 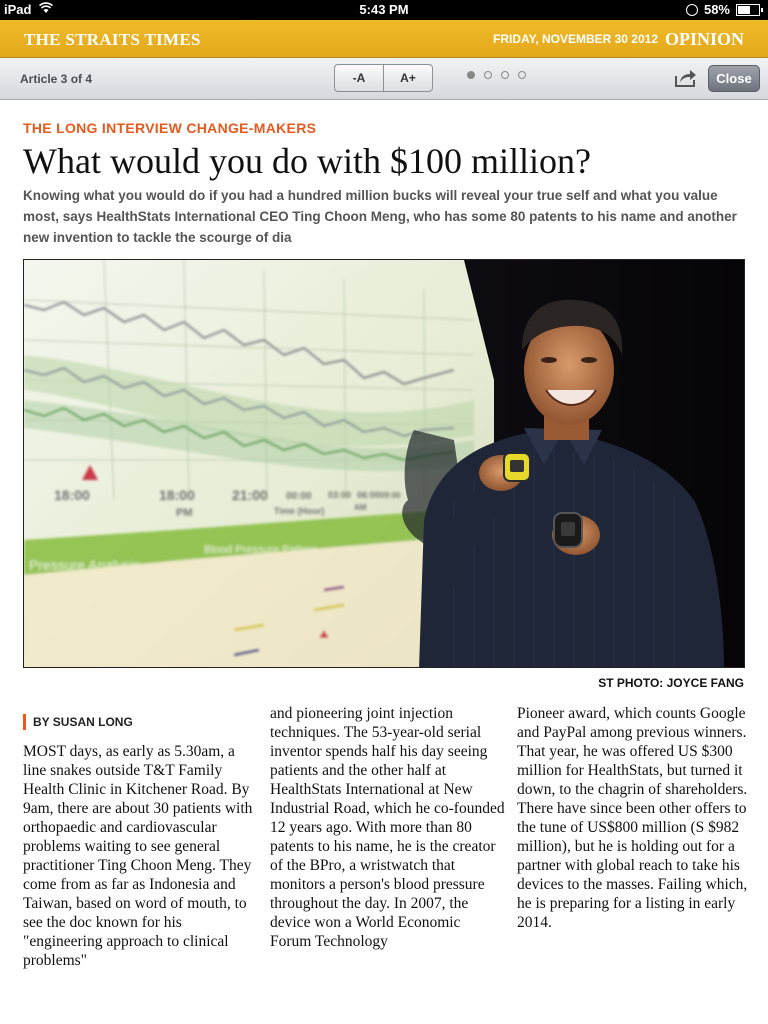 I want to click on close-button: Close, so click(x=734, y=78).